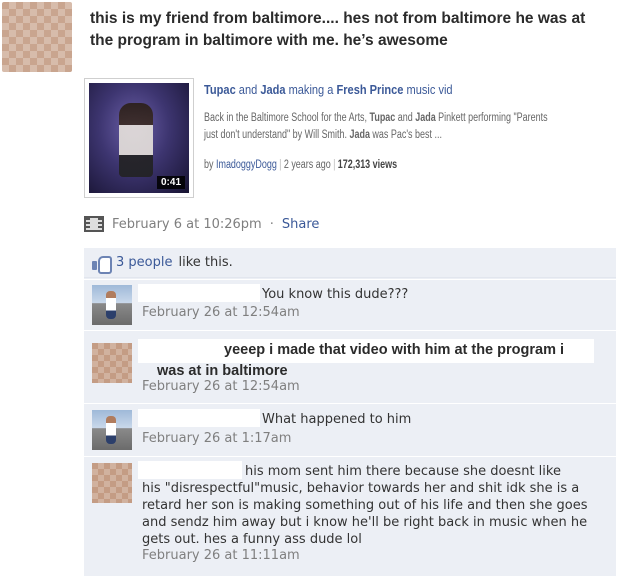 The image size is (620, 578). What do you see at coordinates (216, 438) in the screenshot?
I see `comment-time: February 26 at 1:17am` at bounding box center [216, 438].